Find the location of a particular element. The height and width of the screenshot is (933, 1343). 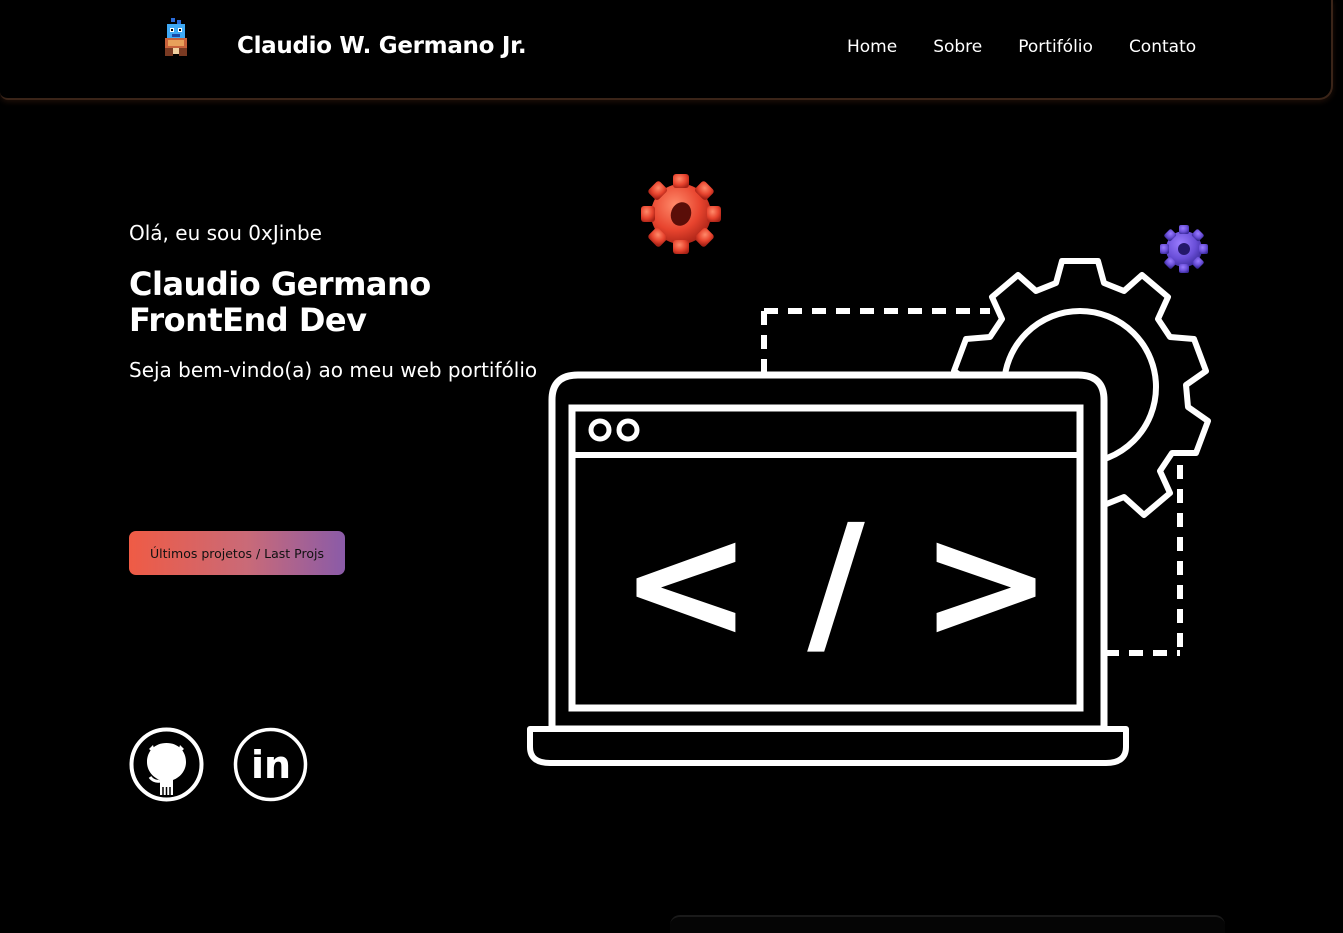

hero-title: Claudio Germano FrontEnd Dev is located at coordinates (280, 302).